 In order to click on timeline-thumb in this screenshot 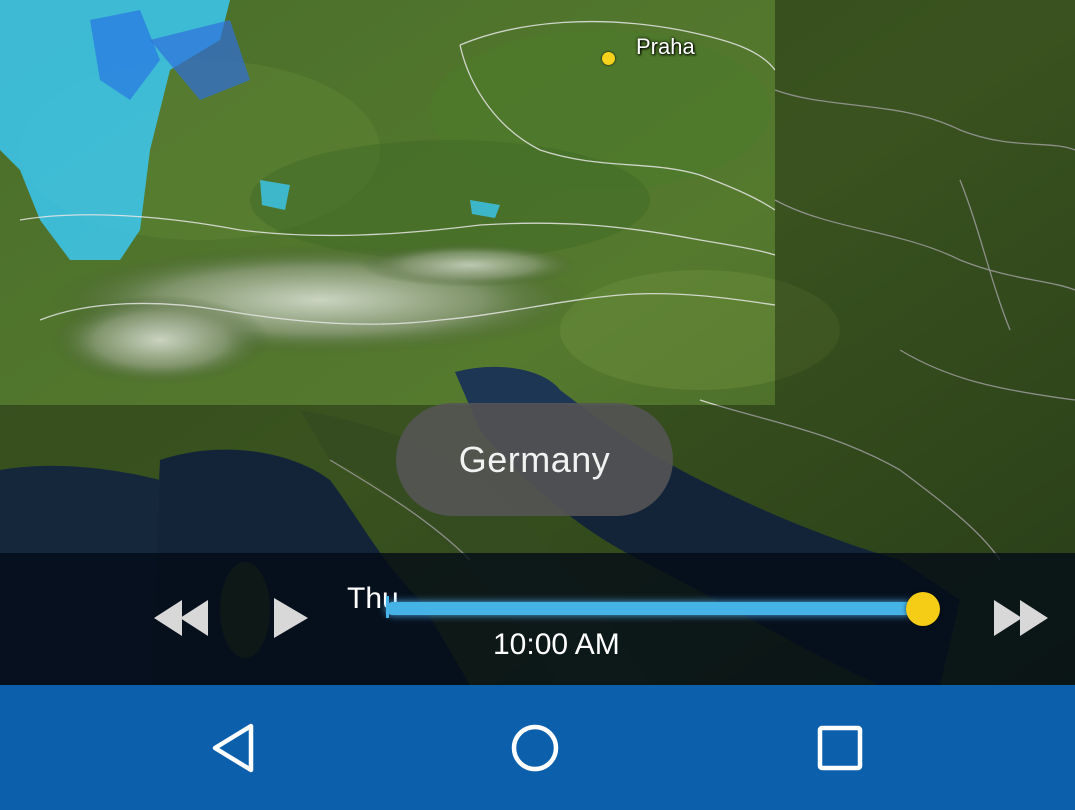, I will do `click(923, 609)`.